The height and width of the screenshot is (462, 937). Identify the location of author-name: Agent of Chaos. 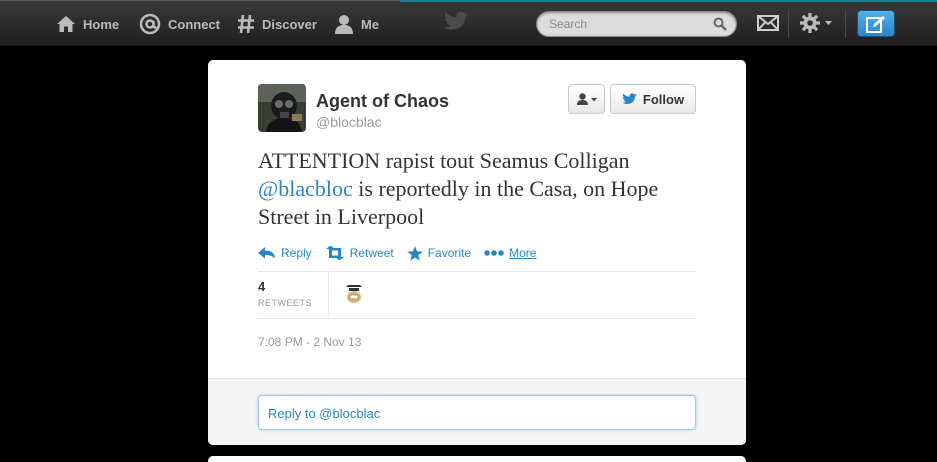
(382, 101).